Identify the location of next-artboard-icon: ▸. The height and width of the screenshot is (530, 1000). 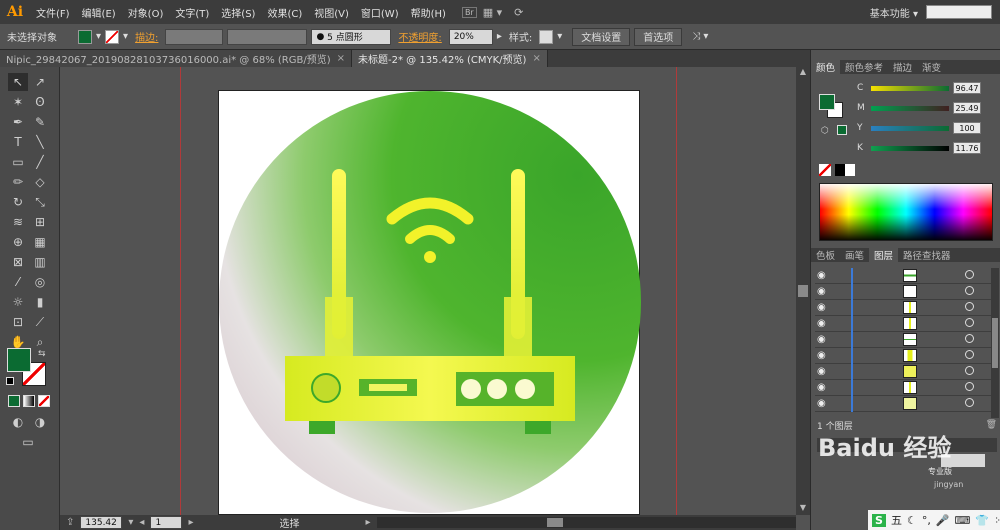
(190, 522).